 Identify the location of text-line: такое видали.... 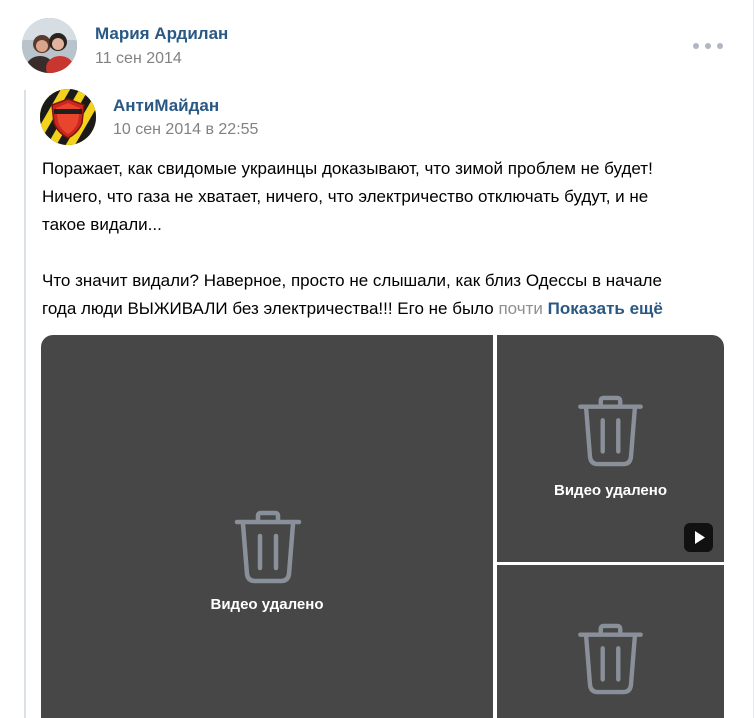
(102, 224).